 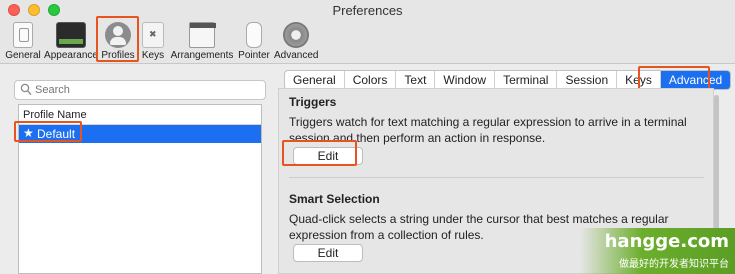 I want to click on tab-text: Text, so click(x=416, y=80).